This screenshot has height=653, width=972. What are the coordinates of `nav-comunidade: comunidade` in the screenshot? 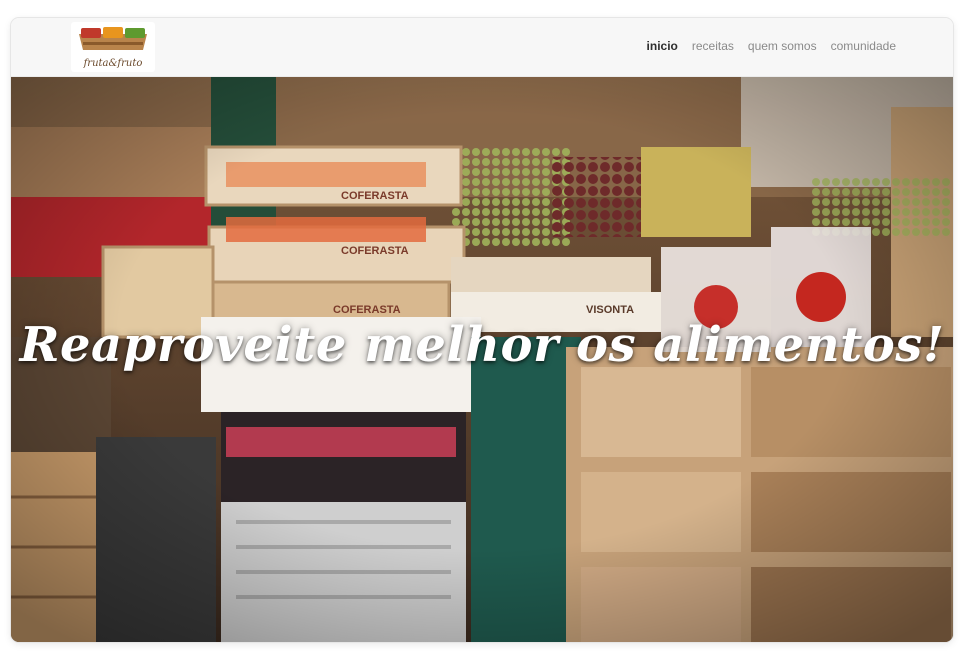 It's located at (863, 46).